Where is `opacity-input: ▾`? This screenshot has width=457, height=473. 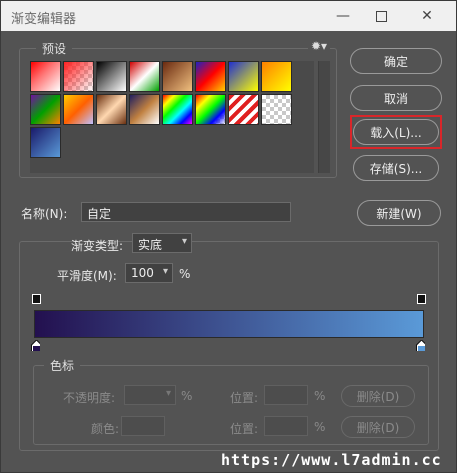
opacity-input: ▾ is located at coordinates (150, 395).